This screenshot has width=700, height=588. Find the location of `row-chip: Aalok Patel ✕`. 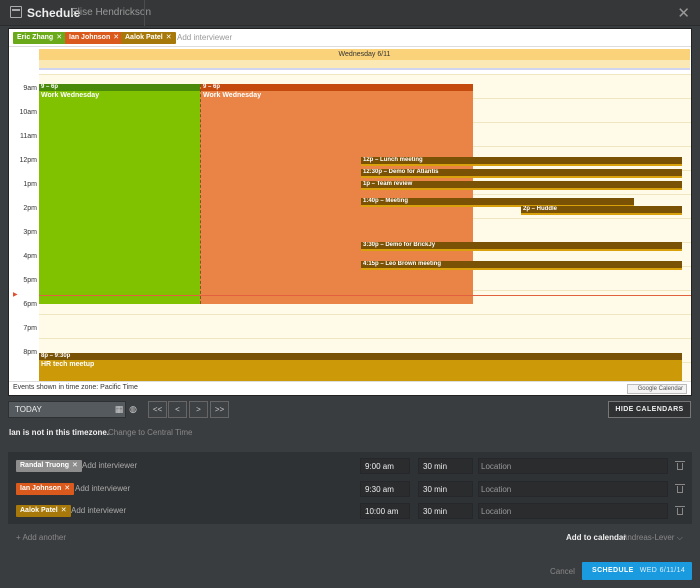

row-chip: Aalok Patel ✕ is located at coordinates (43, 511).